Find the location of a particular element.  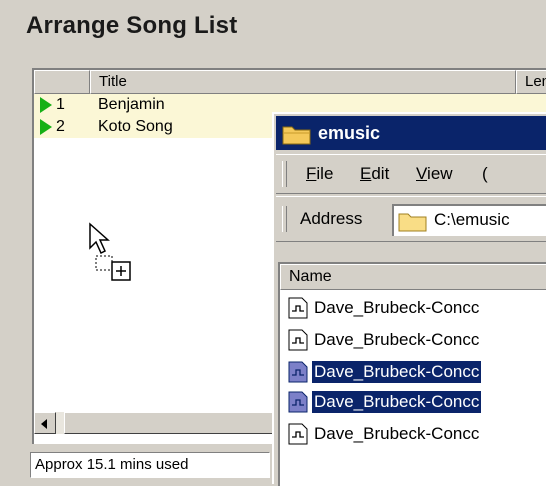

page-title: Arrange Song List is located at coordinates (132, 25).